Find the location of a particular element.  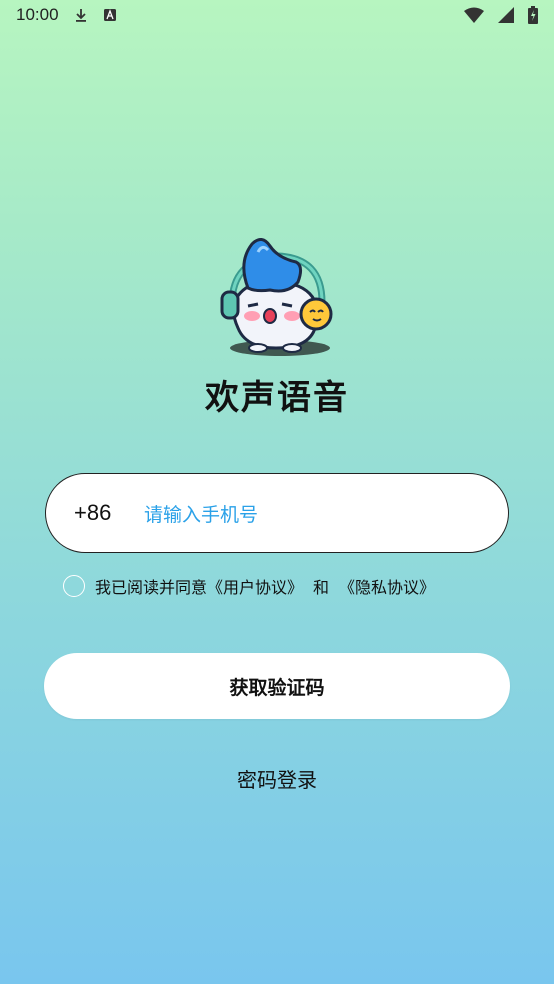

wifi-icon is located at coordinates (474, 15).